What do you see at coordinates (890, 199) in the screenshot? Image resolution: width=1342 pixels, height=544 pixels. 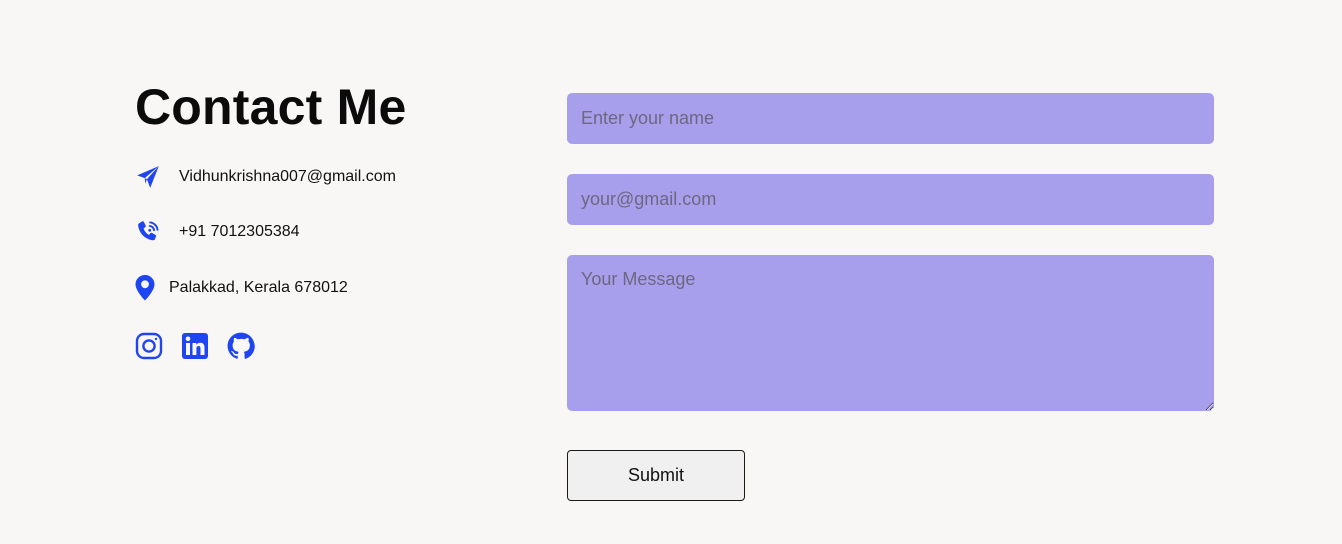 I see `email-input` at bounding box center [890, 199].